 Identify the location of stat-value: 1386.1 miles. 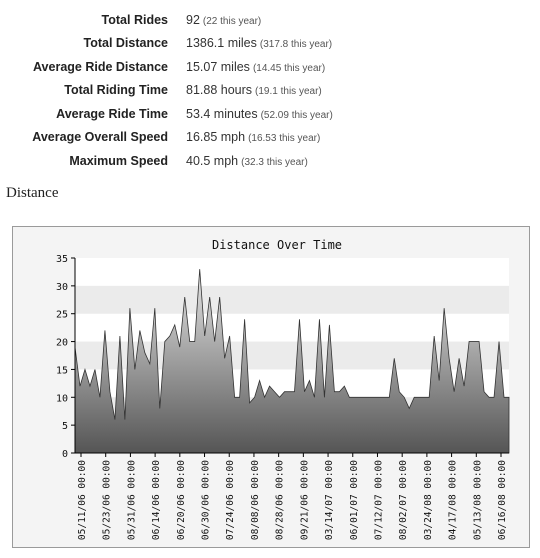
(221, 43).